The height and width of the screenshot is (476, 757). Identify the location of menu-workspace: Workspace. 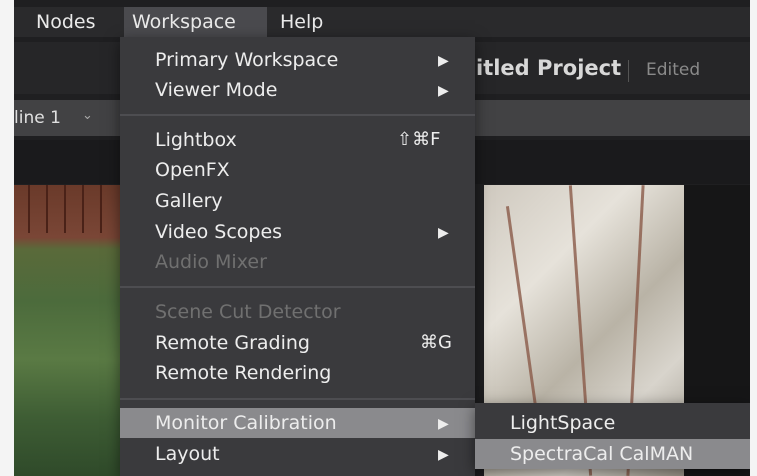
(195, 22).